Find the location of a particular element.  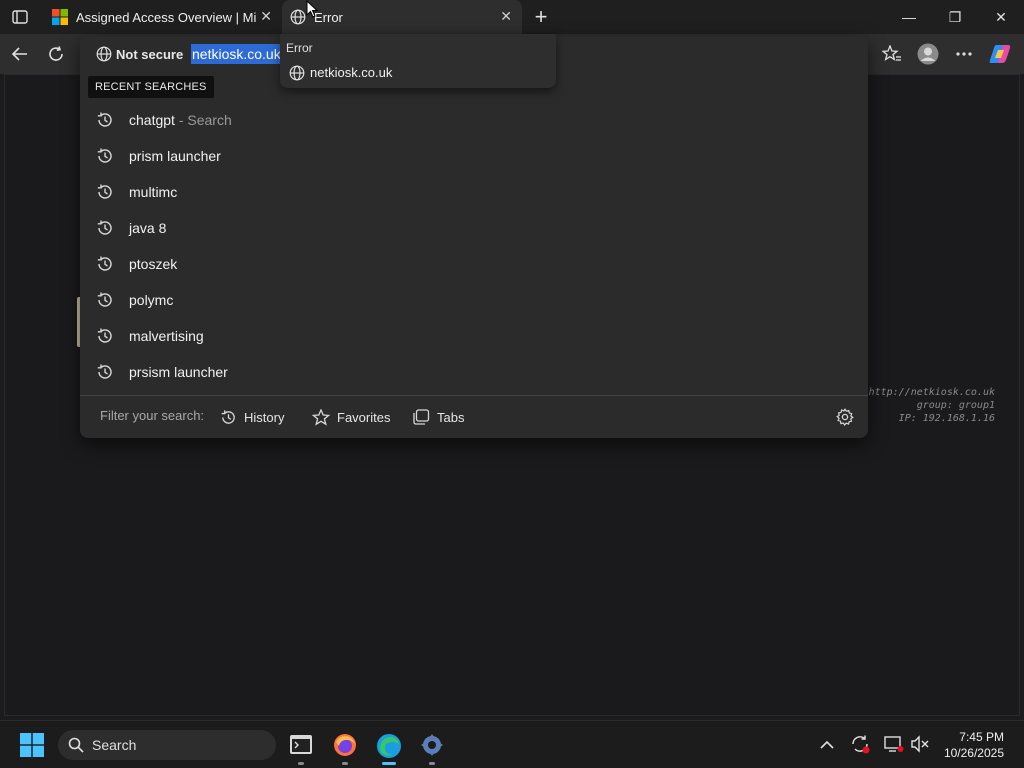

tabs-icon is located at coordinates (421, 417).